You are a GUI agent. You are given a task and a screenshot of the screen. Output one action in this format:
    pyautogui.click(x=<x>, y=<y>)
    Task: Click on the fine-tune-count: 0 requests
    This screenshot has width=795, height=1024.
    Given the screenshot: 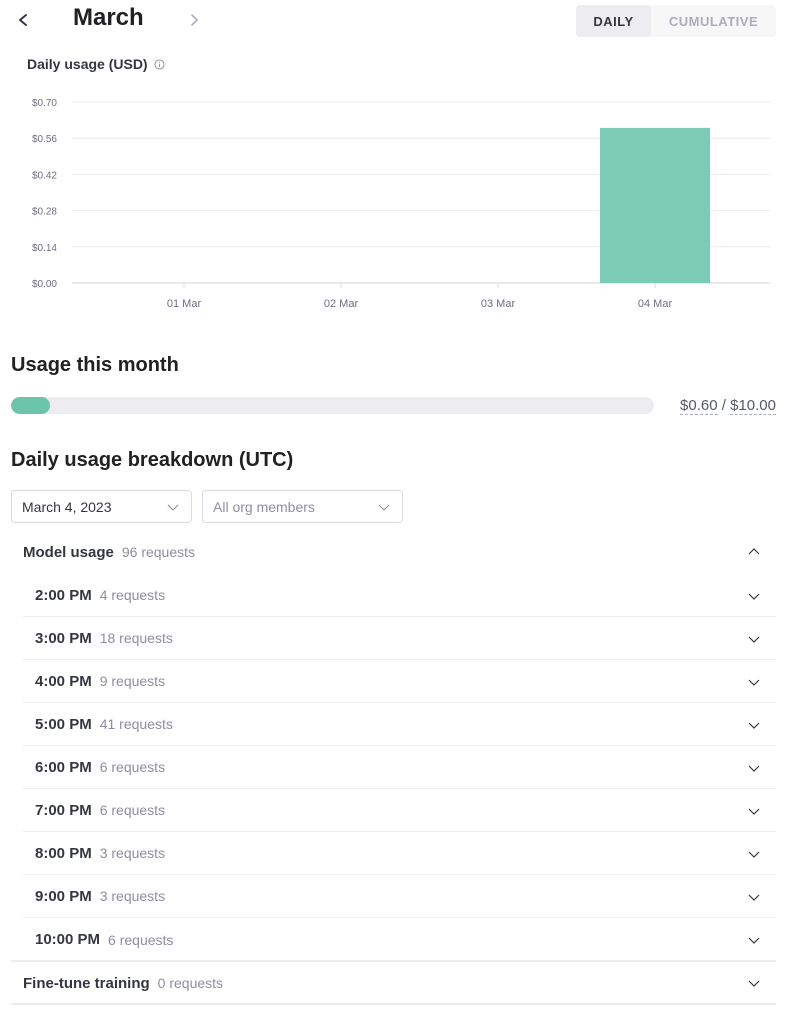 What is the action you would take?
    pyautogui.click(x=190, y=983)
    